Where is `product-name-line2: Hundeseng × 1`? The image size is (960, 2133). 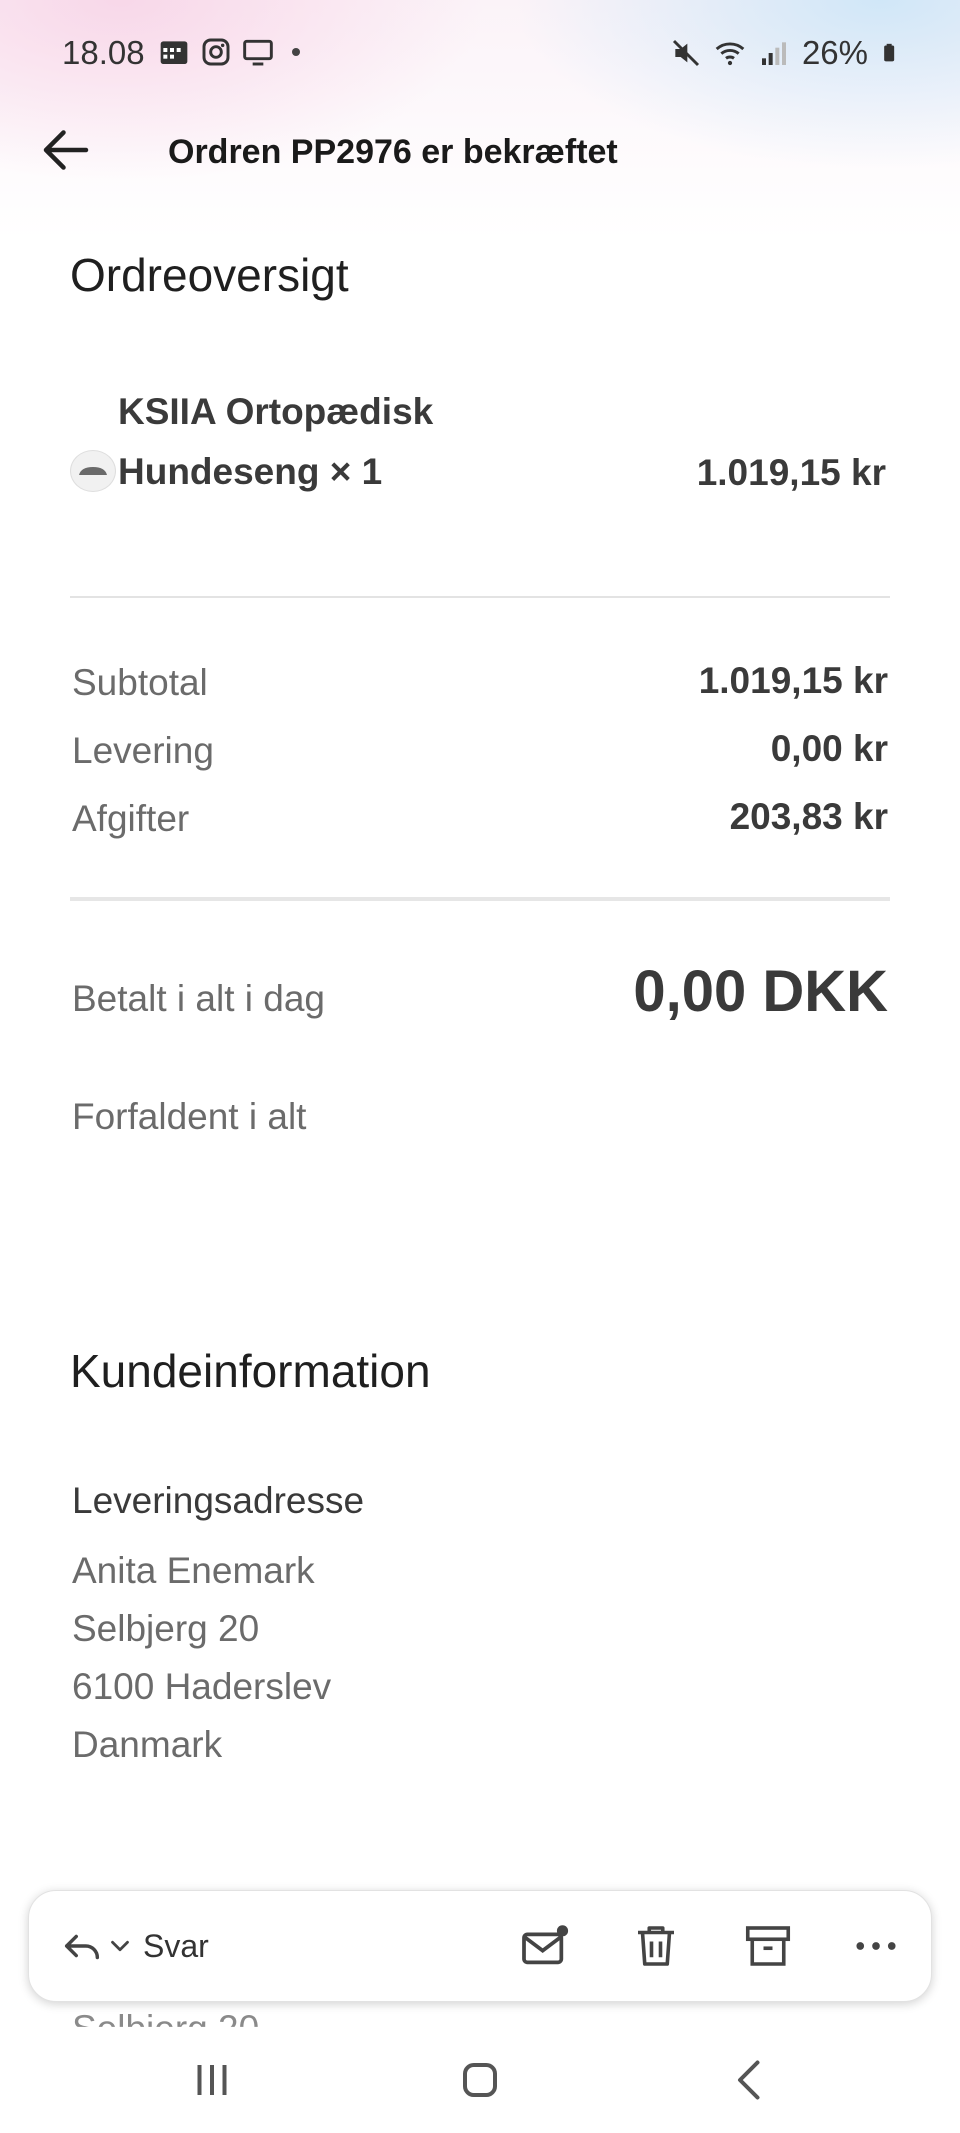
product-name-line2: Hundeseng × 1 is located at coordinates (250, 471).